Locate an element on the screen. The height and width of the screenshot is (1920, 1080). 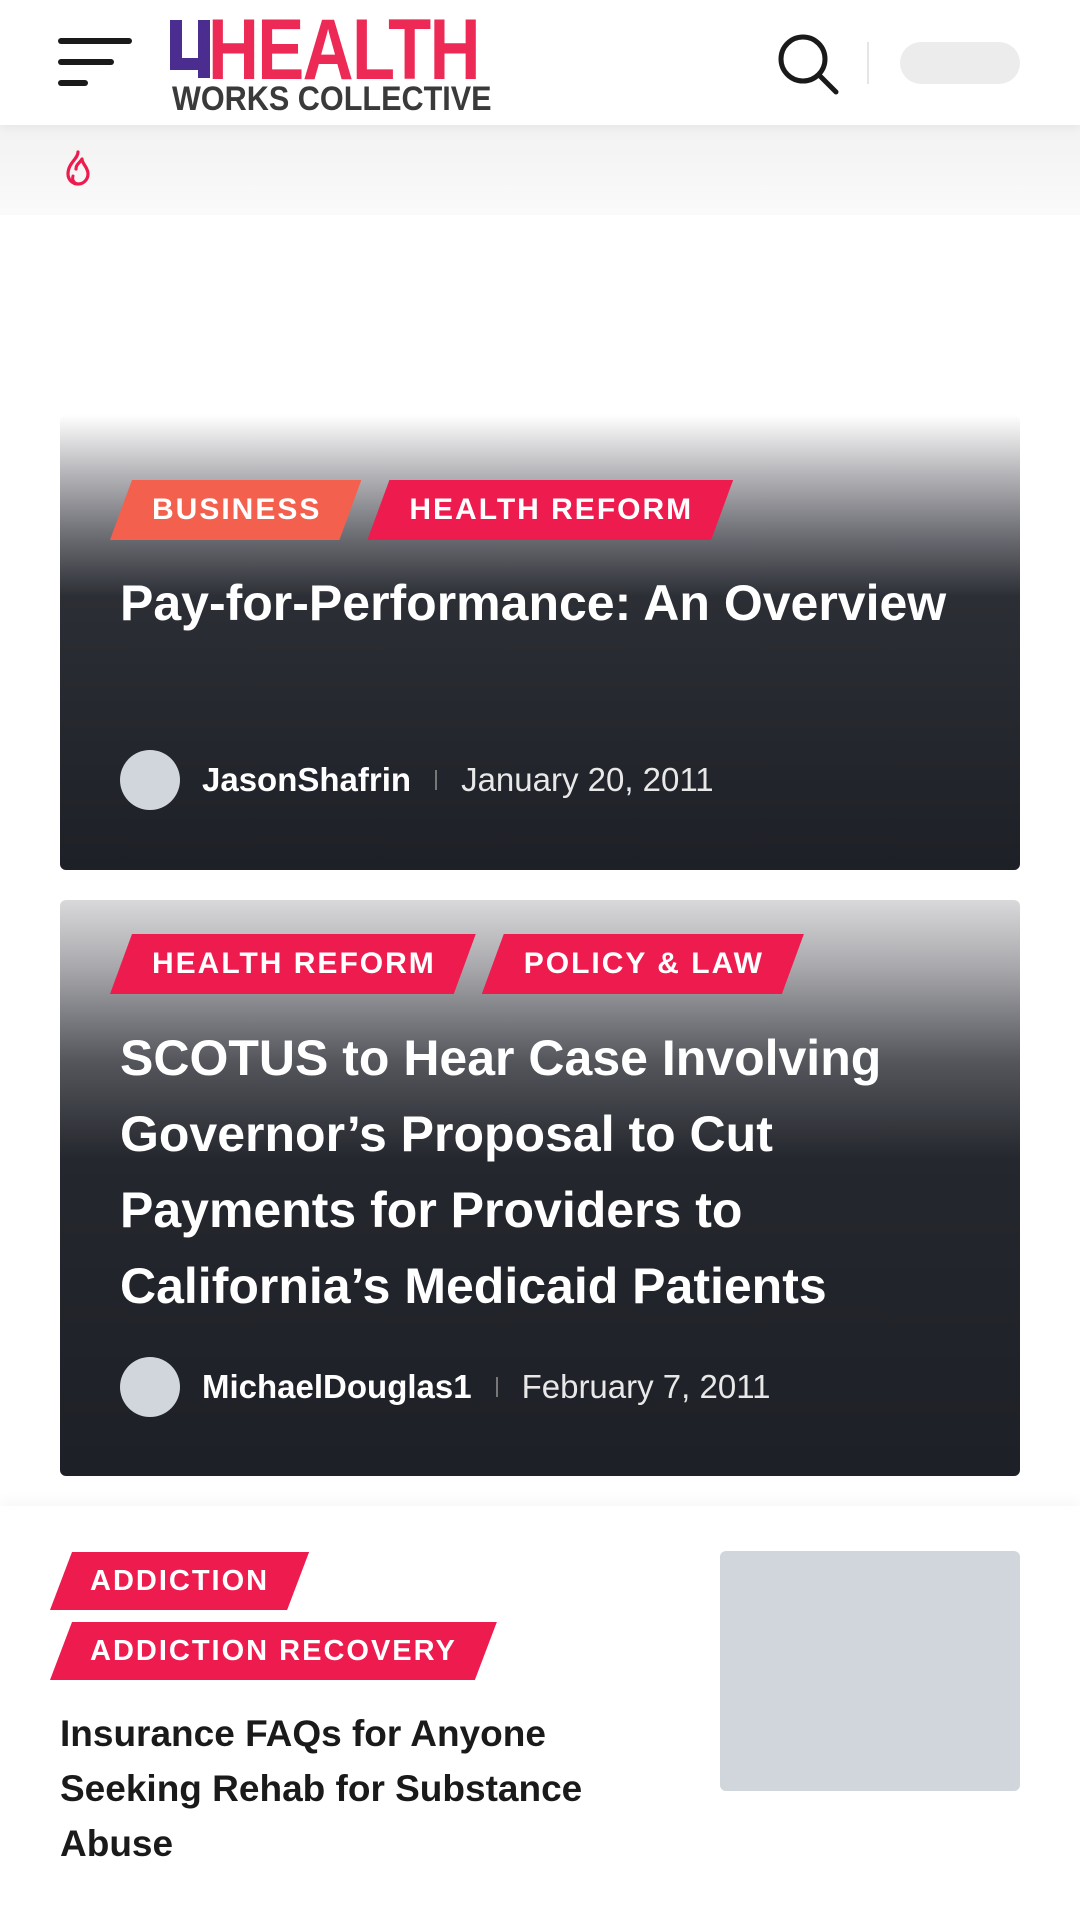
post-date: January 20, 2011 is located at coordinates (587, 779).